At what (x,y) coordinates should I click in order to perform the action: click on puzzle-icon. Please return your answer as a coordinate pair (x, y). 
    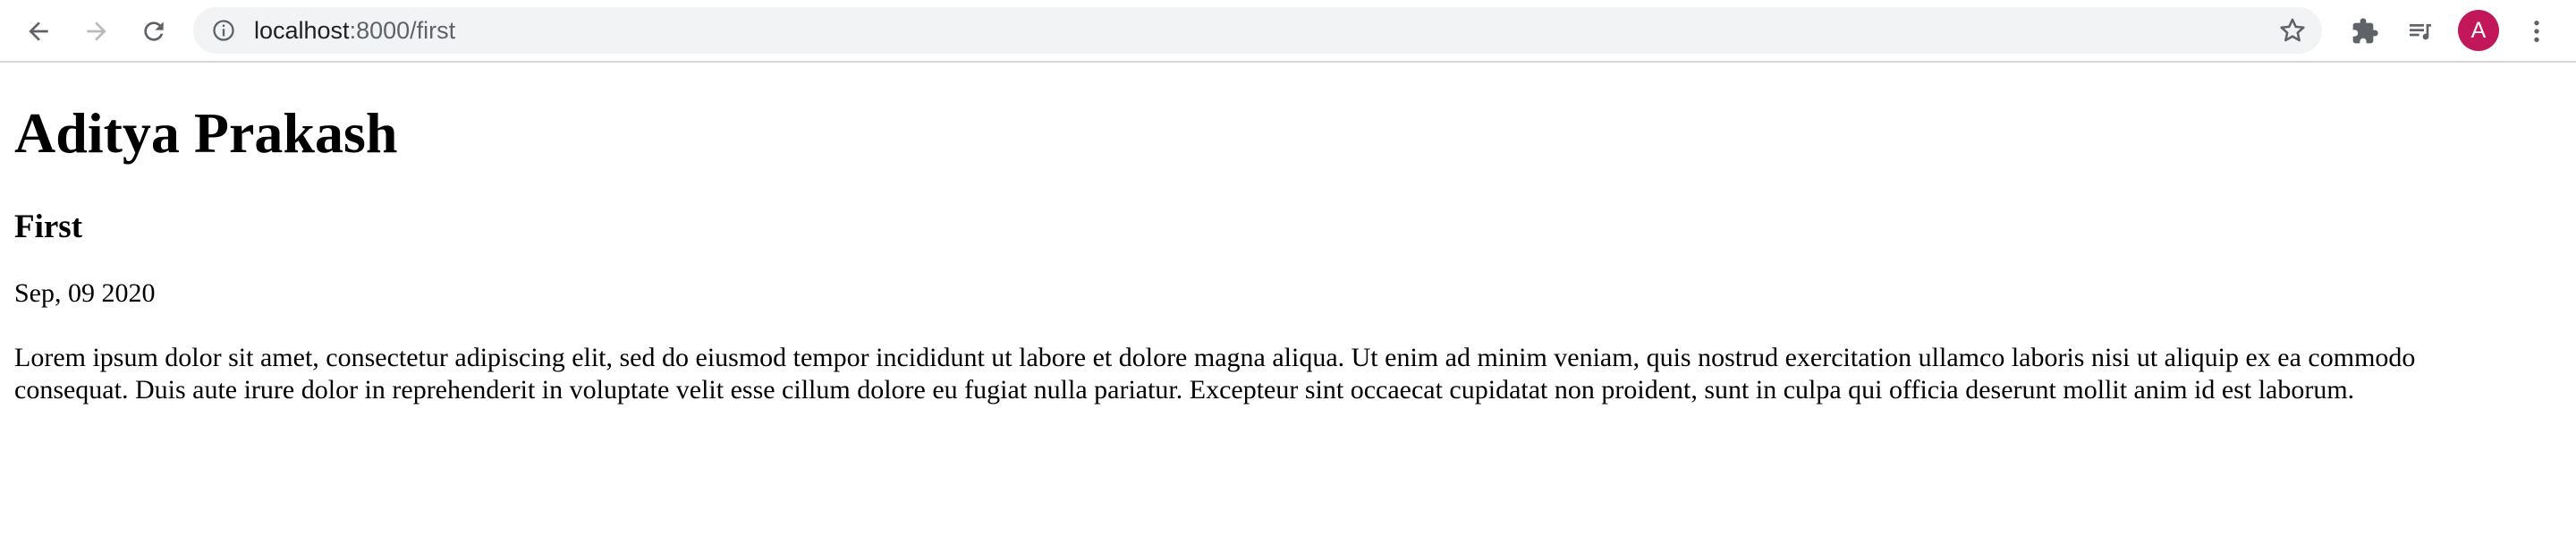
    Looking at the image, I should click on (2365, 31).